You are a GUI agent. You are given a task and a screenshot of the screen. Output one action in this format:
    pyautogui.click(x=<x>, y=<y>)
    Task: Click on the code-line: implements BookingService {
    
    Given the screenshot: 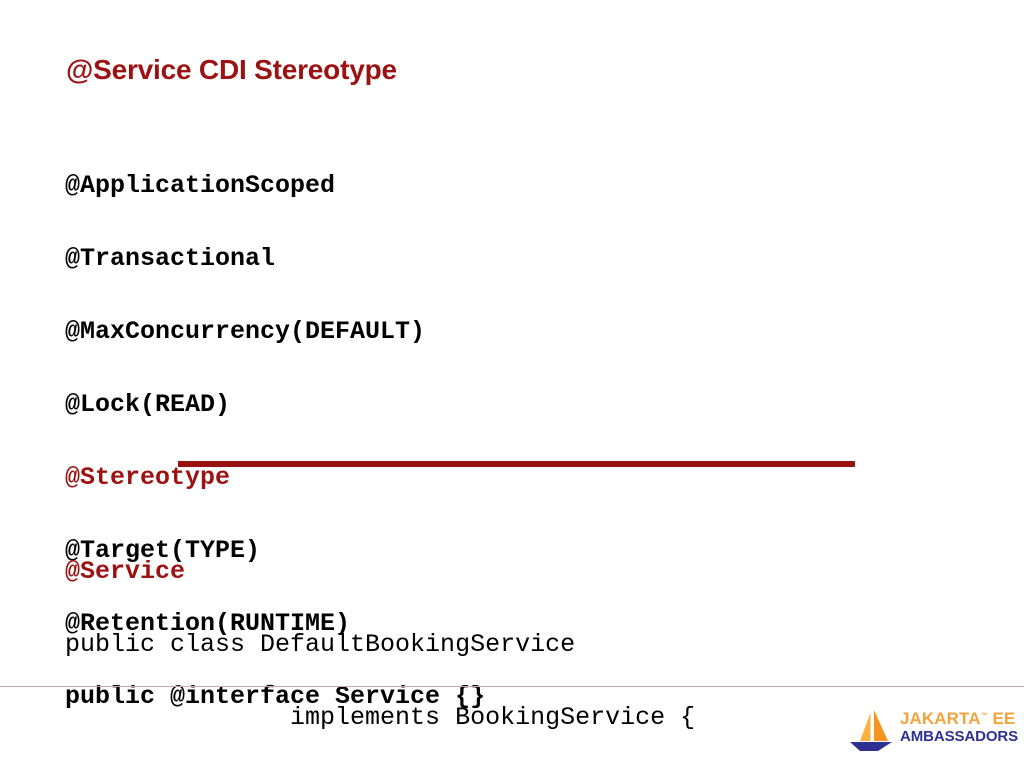 What is the action you would take?
    pyautogui.click(x=380, y=717)
    